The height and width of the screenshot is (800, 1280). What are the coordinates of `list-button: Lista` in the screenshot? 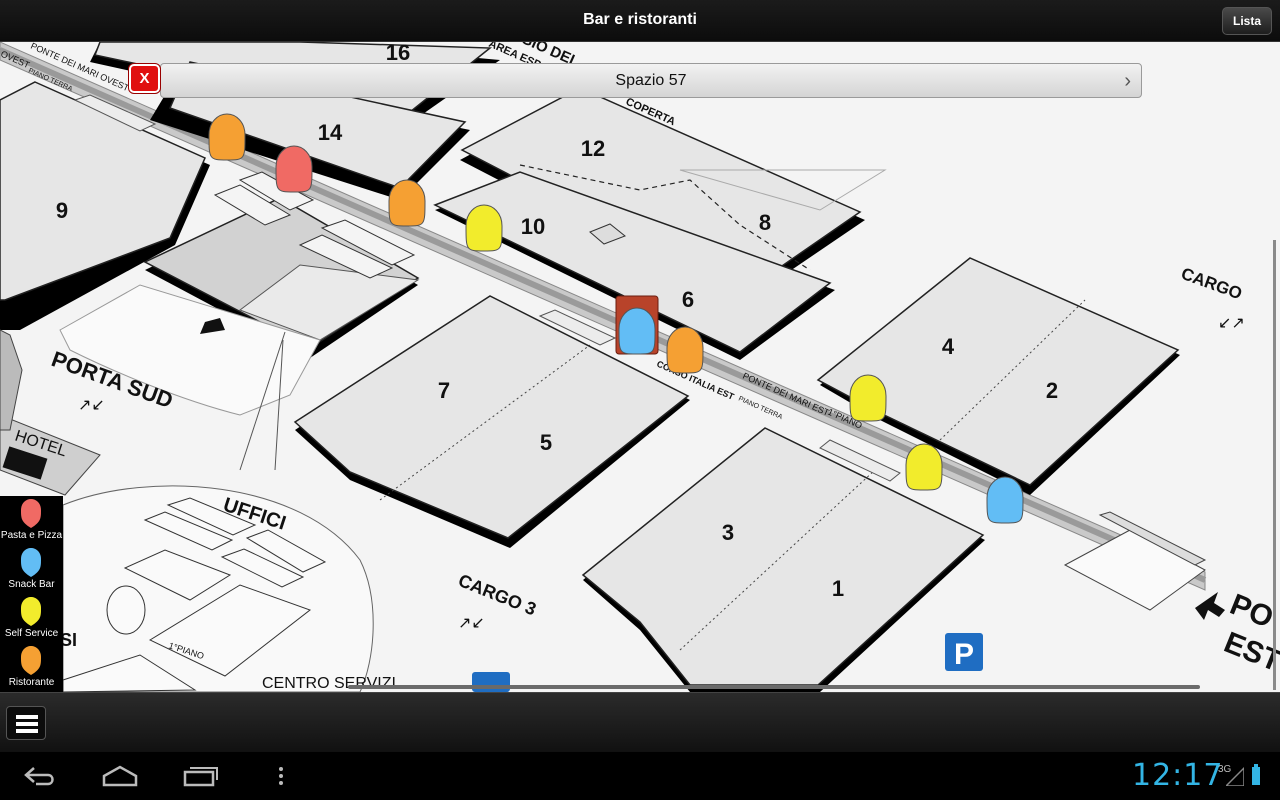 It's located at (1247, 21).